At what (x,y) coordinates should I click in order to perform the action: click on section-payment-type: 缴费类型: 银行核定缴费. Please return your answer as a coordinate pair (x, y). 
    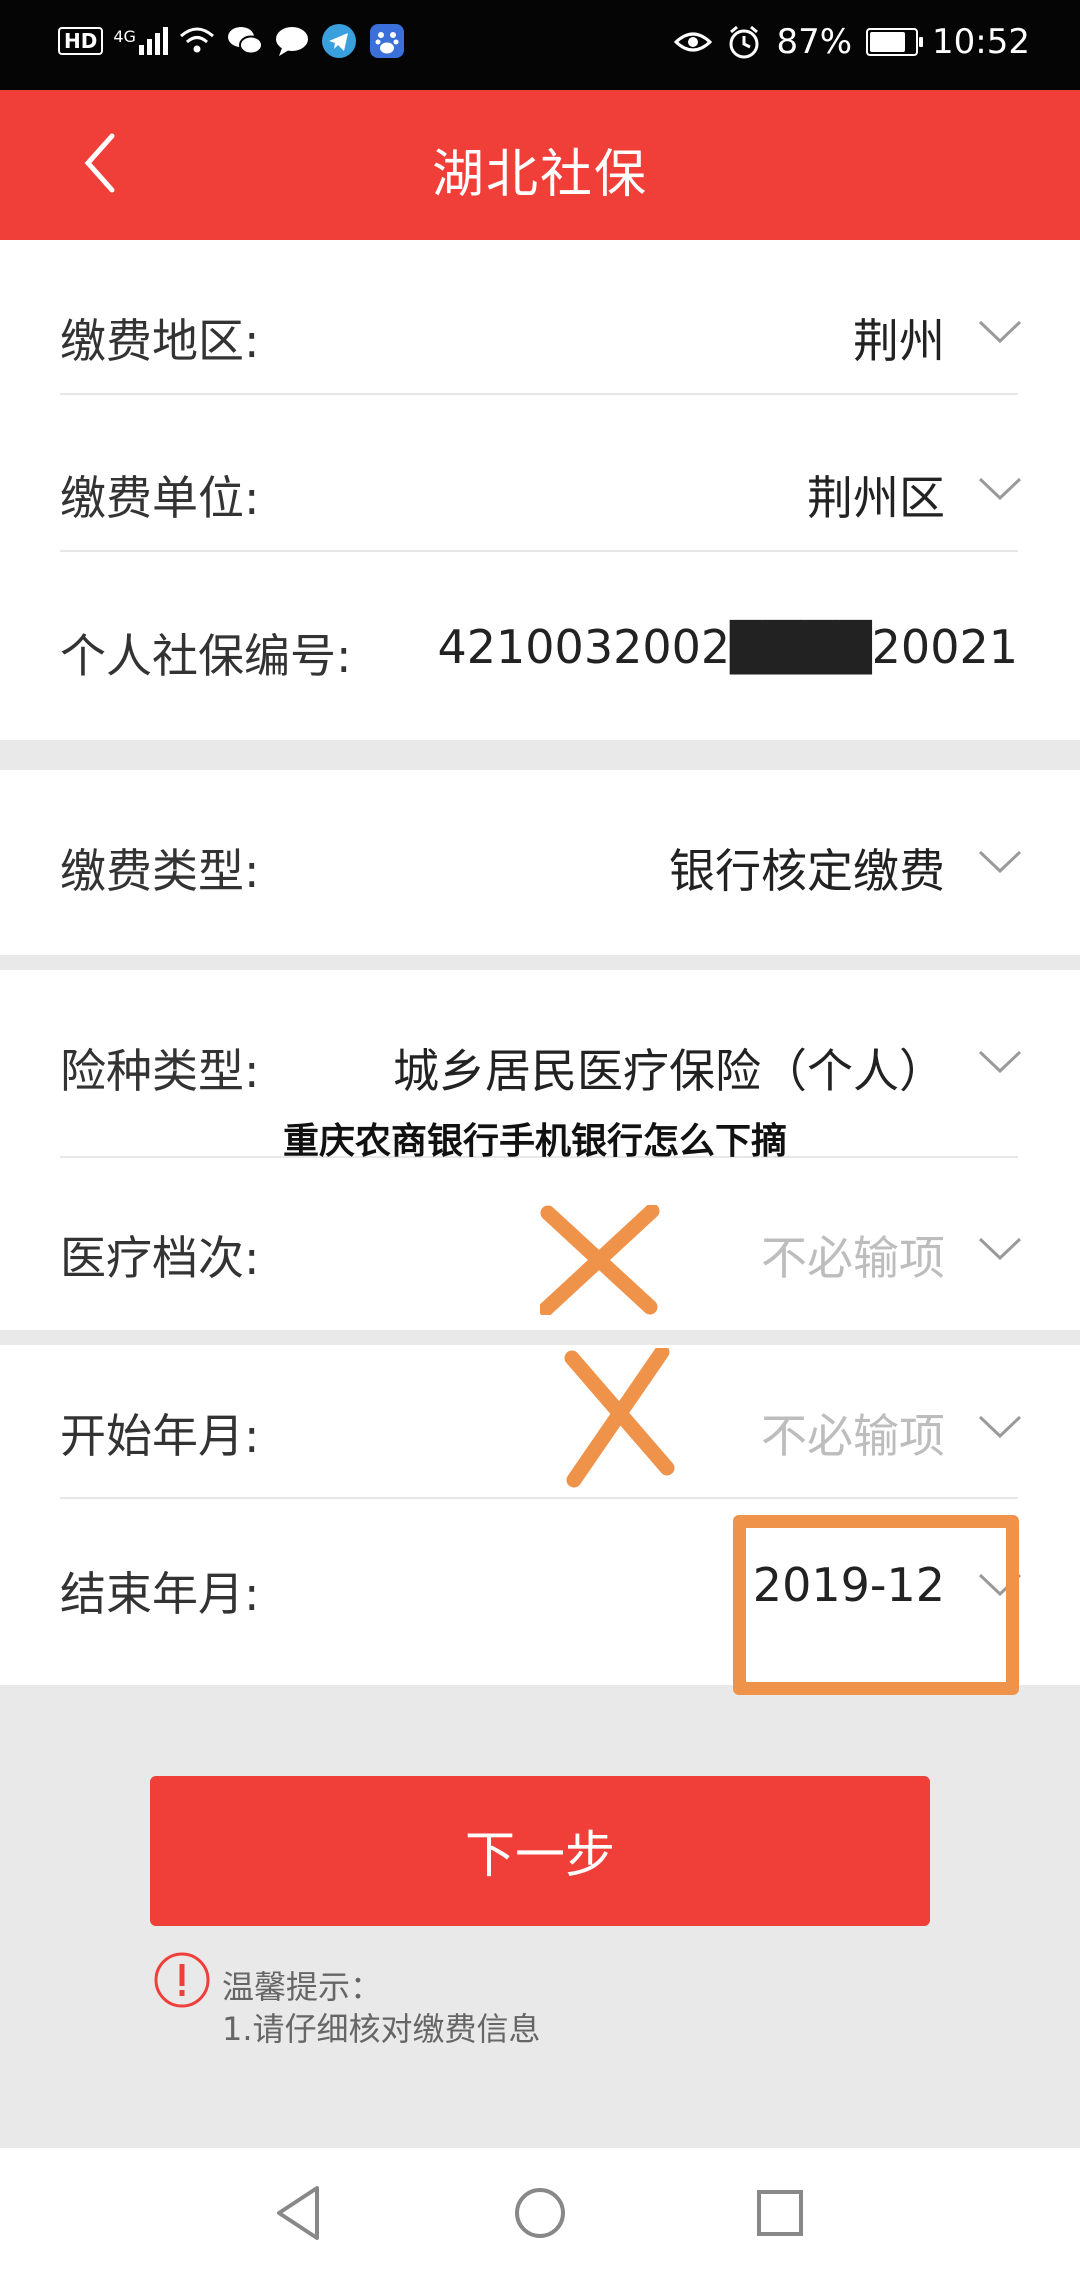
    Looking at the image, I should click on (540, 862).